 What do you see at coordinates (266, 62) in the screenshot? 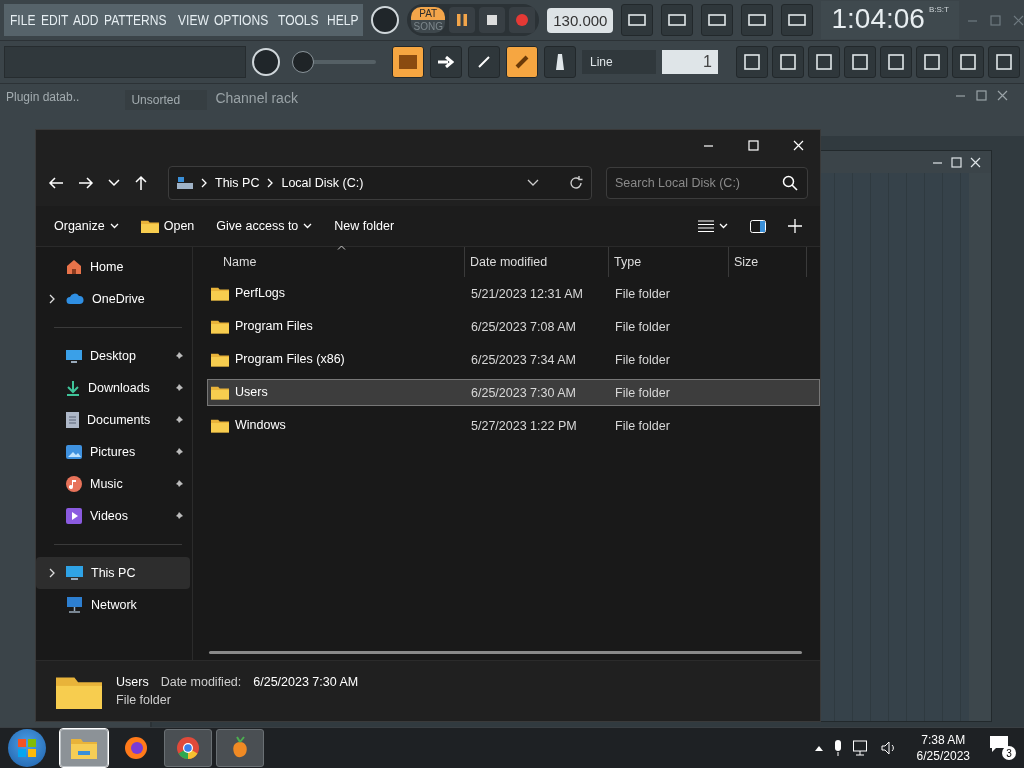
I see `pitch-knob` at bounding box center [266, 62].